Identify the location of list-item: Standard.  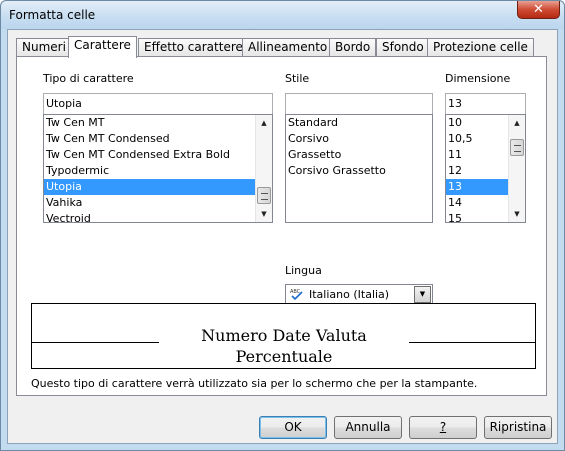
(359, 123).